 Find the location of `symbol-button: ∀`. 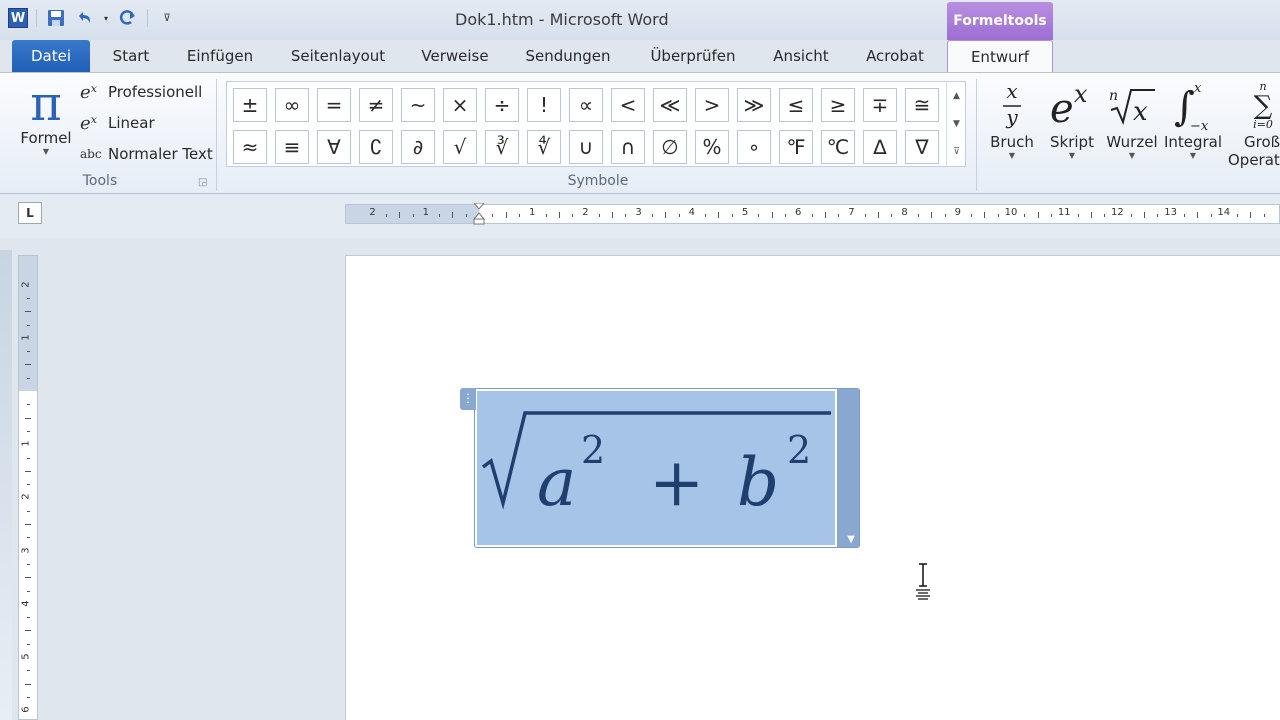

symbol-button: ∀ is located at coordinates (334, 147).